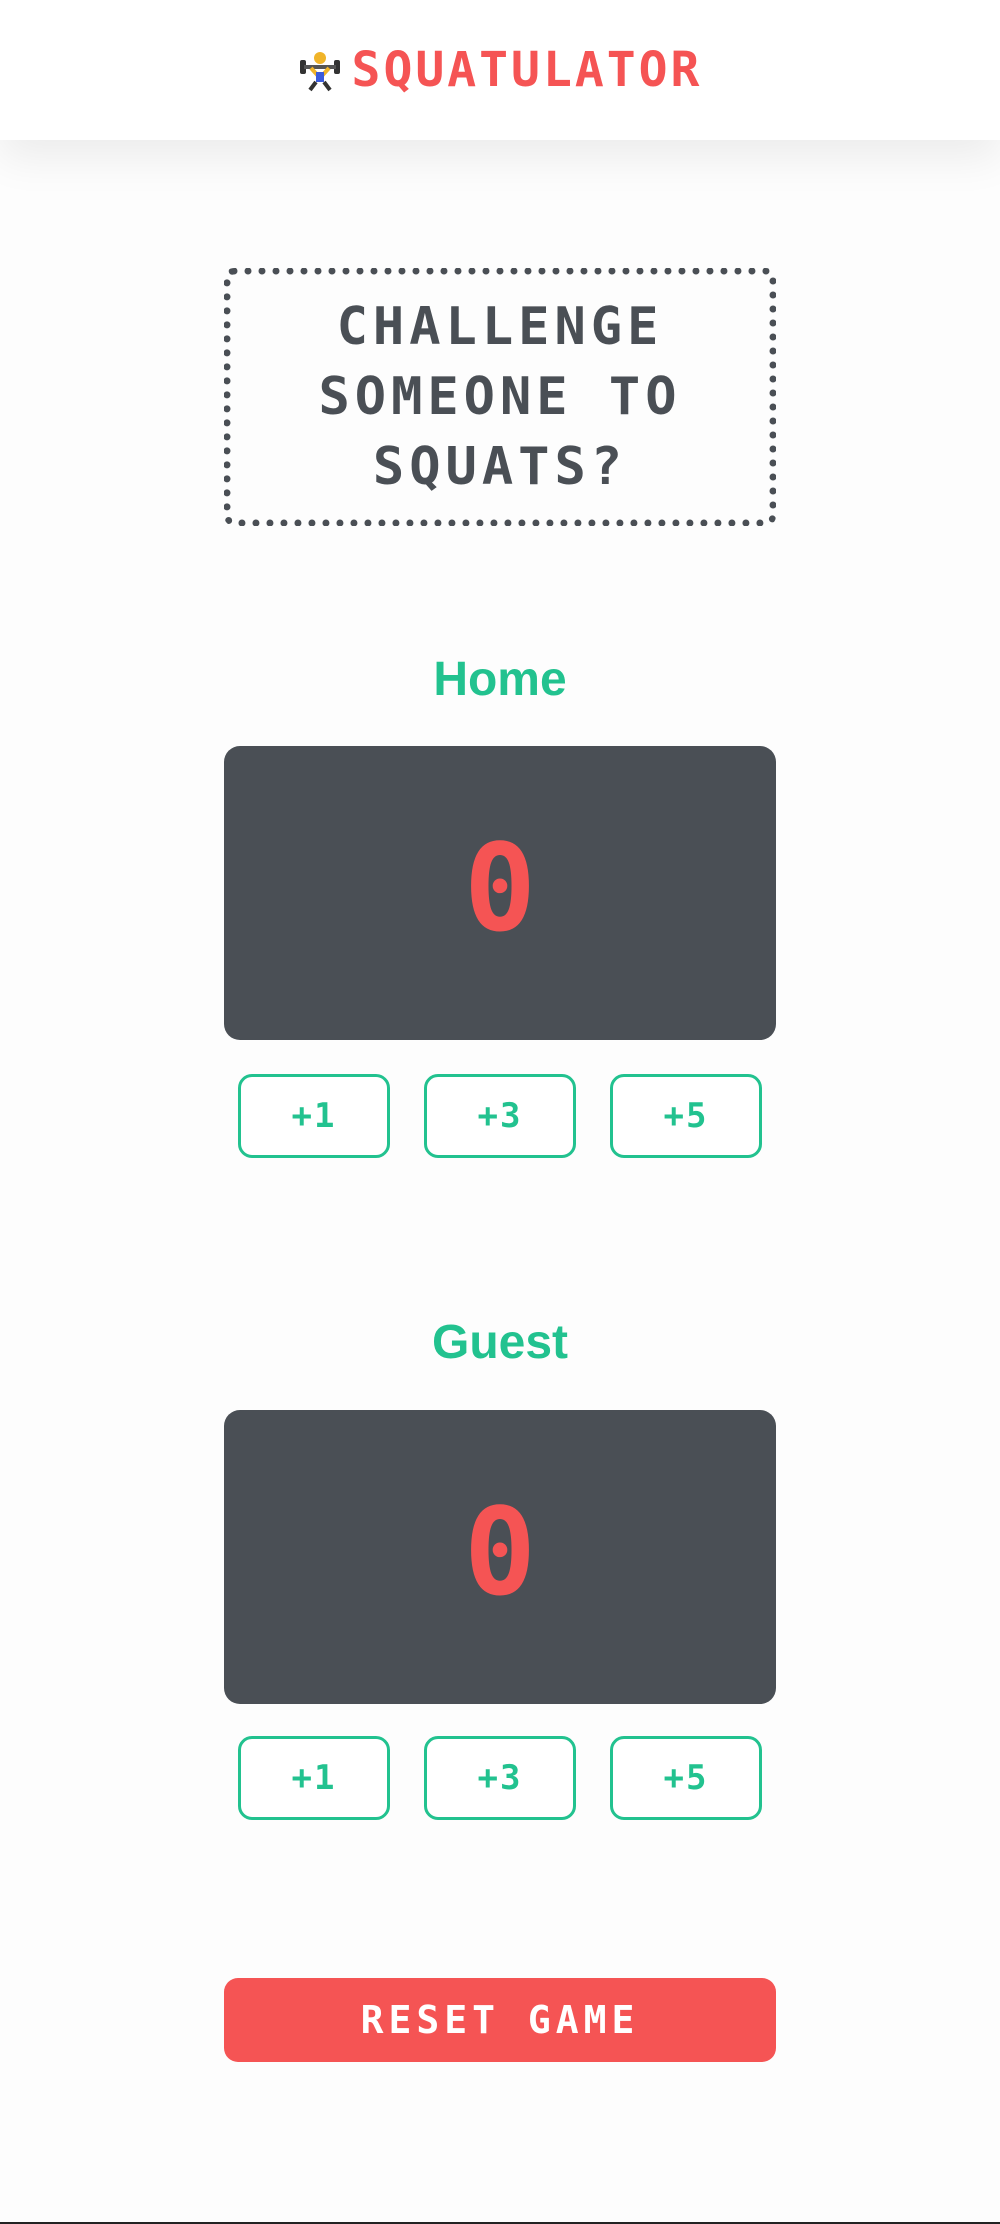 Image resolution: width=1000 pixels, height=2224 pixels. I want to click on home-button-row: +1 +3 +5, so click(500, 1116).